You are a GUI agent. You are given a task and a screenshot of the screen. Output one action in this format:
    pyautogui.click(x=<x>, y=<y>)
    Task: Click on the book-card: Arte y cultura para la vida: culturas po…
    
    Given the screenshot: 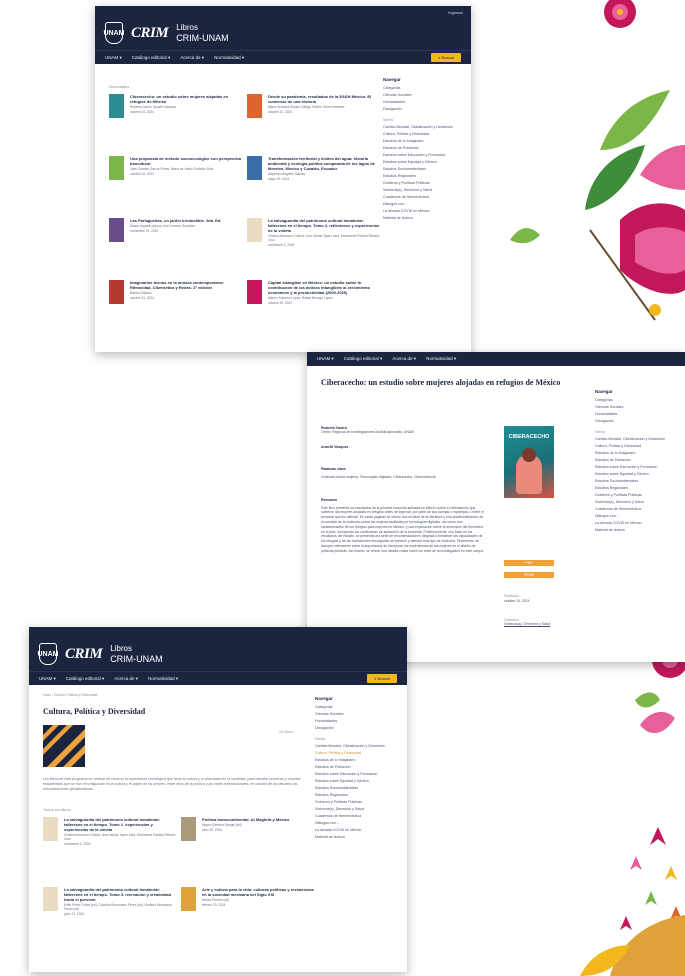 What is the action you would take?
    pyautogui.click(x=248, y=914)
    